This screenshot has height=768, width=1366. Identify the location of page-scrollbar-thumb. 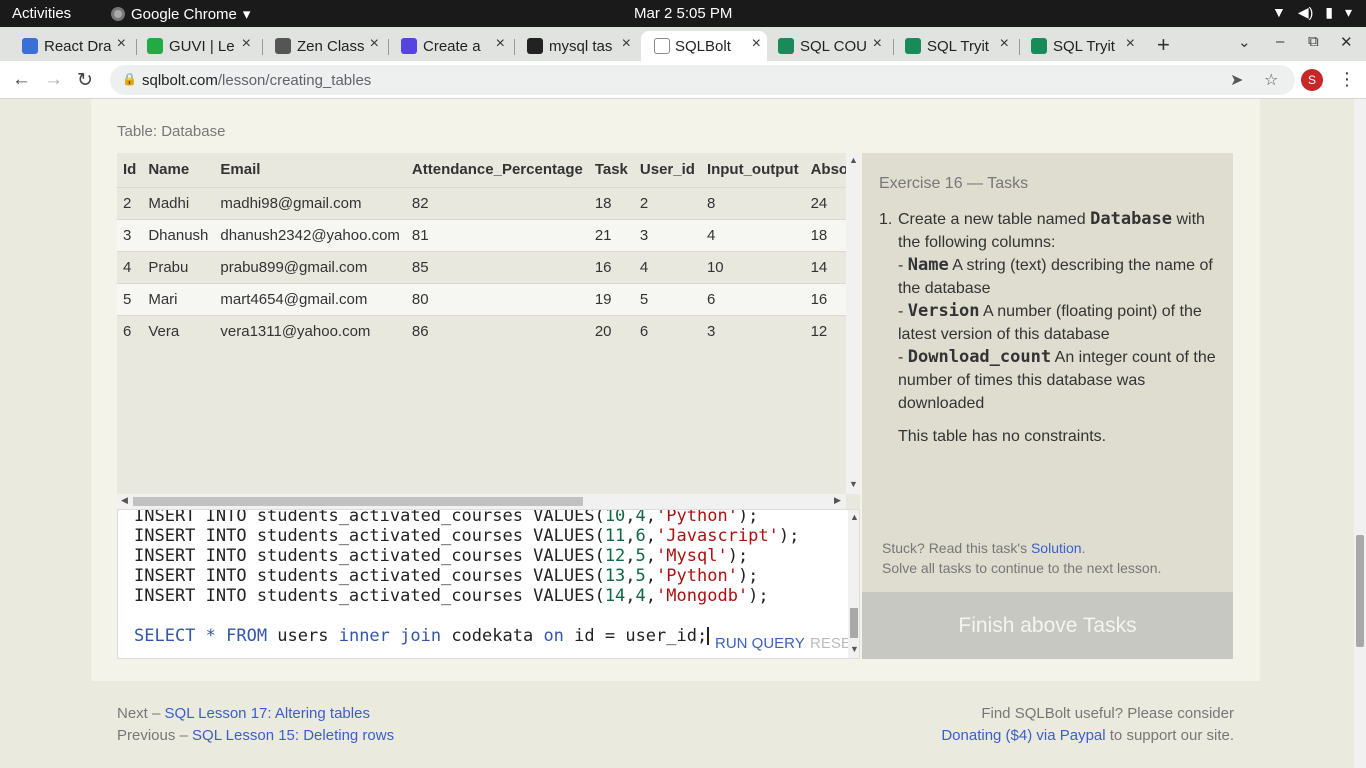
(1360, 591).